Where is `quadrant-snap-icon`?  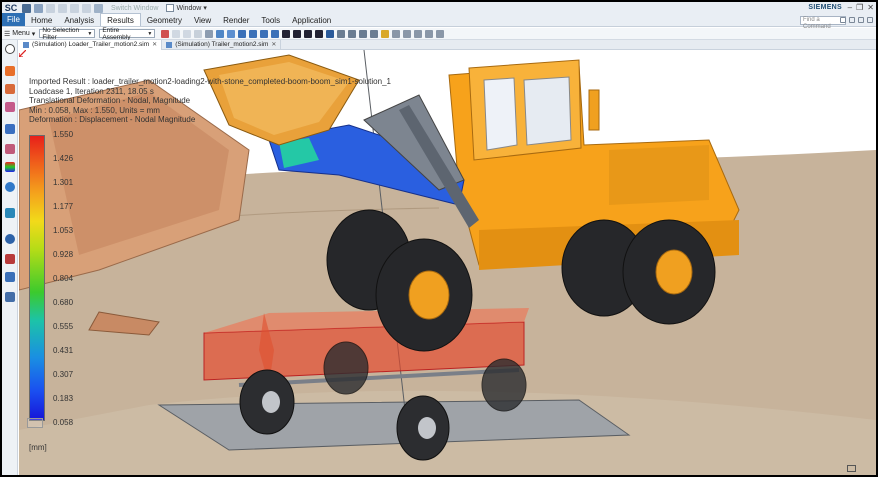 quadrant-snap-icon is located at coordinates (297, 33).